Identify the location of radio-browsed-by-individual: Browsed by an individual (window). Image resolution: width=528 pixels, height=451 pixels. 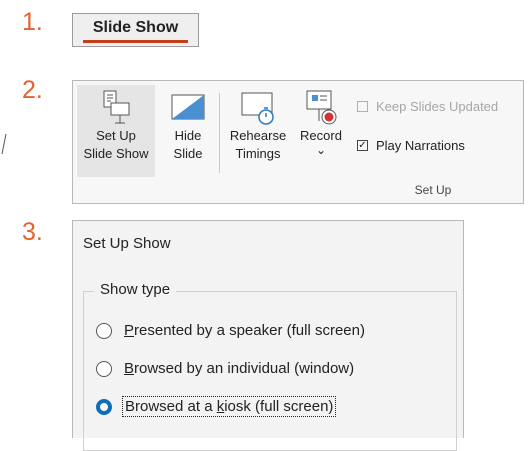
(225, 368).